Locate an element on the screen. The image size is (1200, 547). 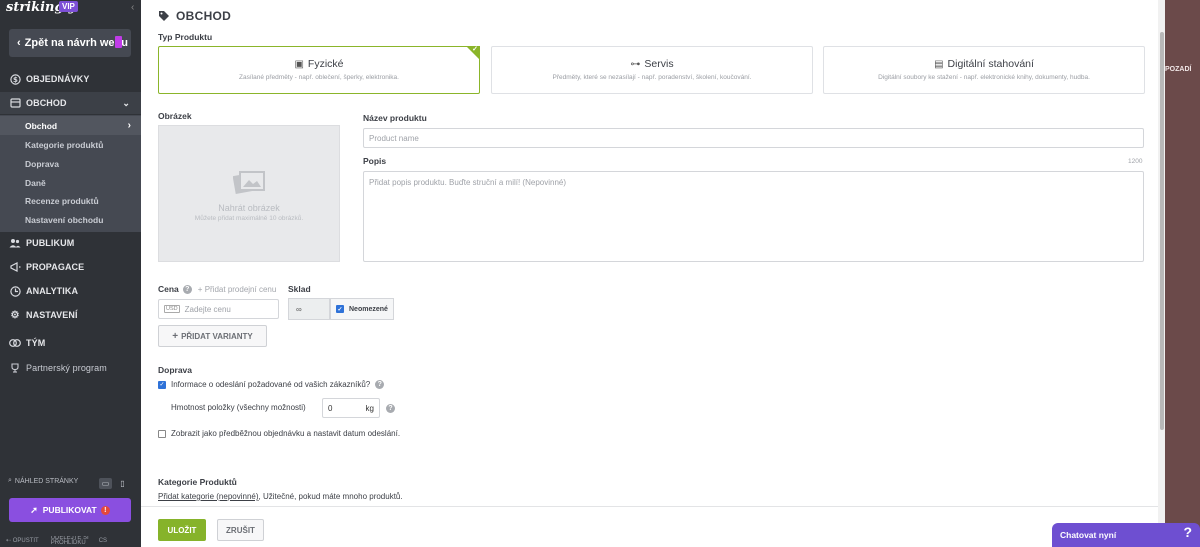
sub-item-taxes: Daně is located at coordinates (70, 182).